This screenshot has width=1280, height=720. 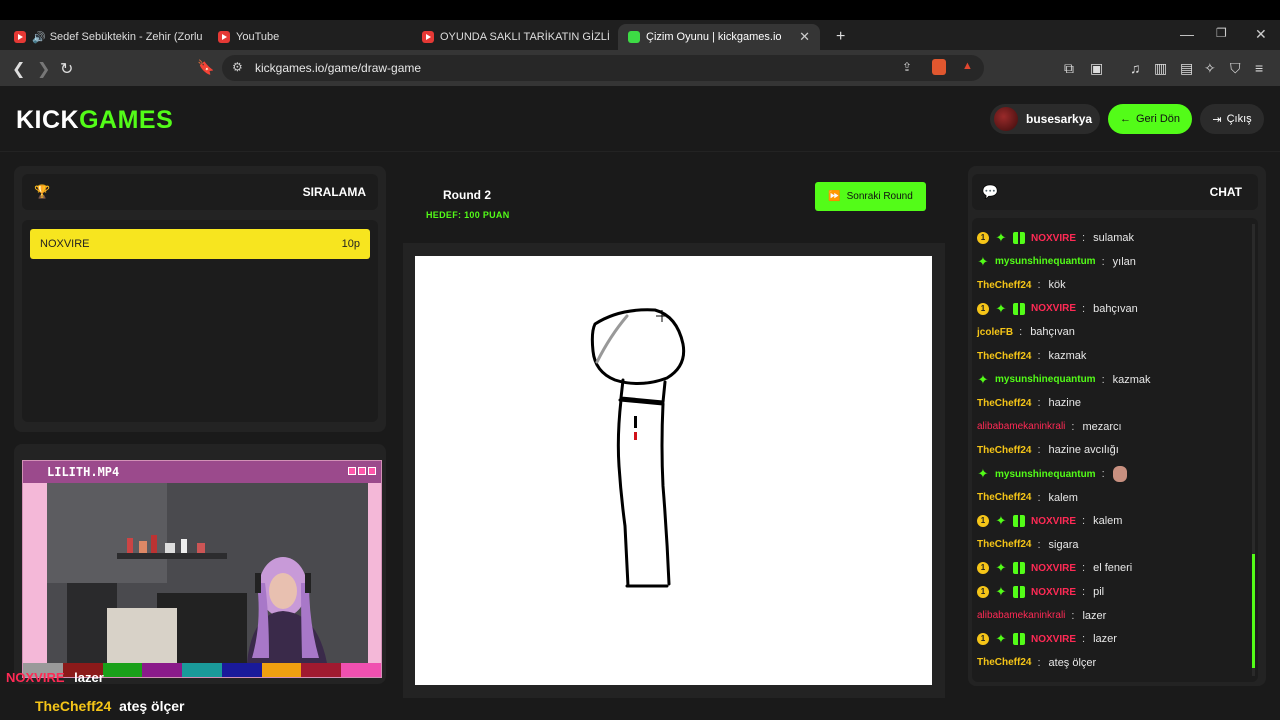 I want to click on sidebar-icon: ▥, so click(x=1160, y=68).